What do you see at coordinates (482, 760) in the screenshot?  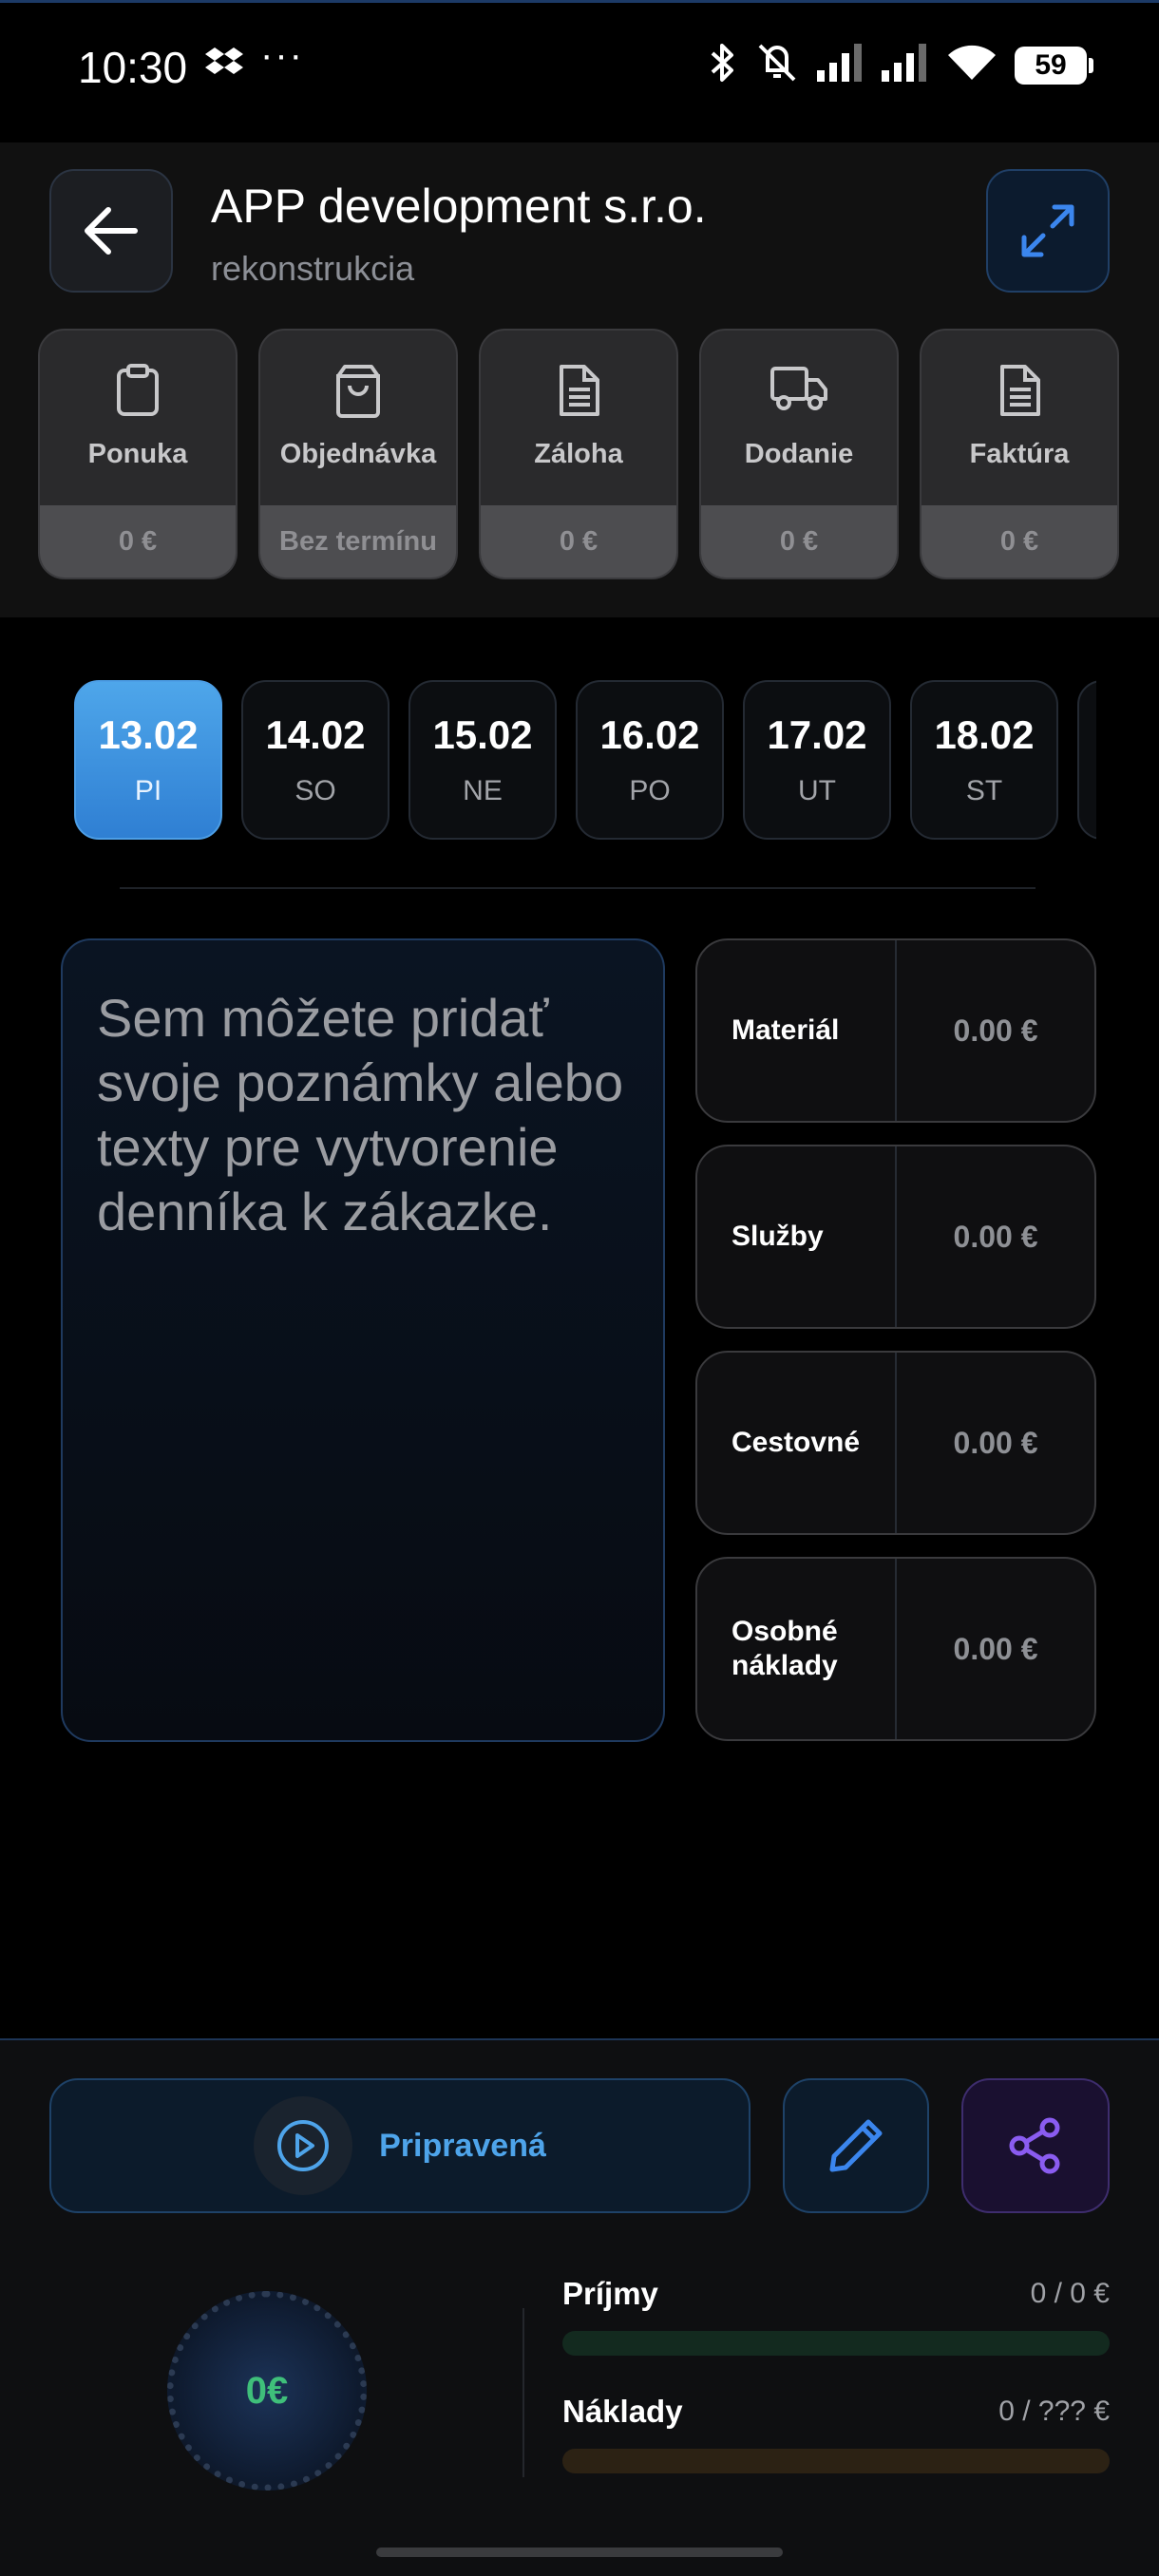 I see `date-chip: 15.02 NE` at bounding box center [482, 760].